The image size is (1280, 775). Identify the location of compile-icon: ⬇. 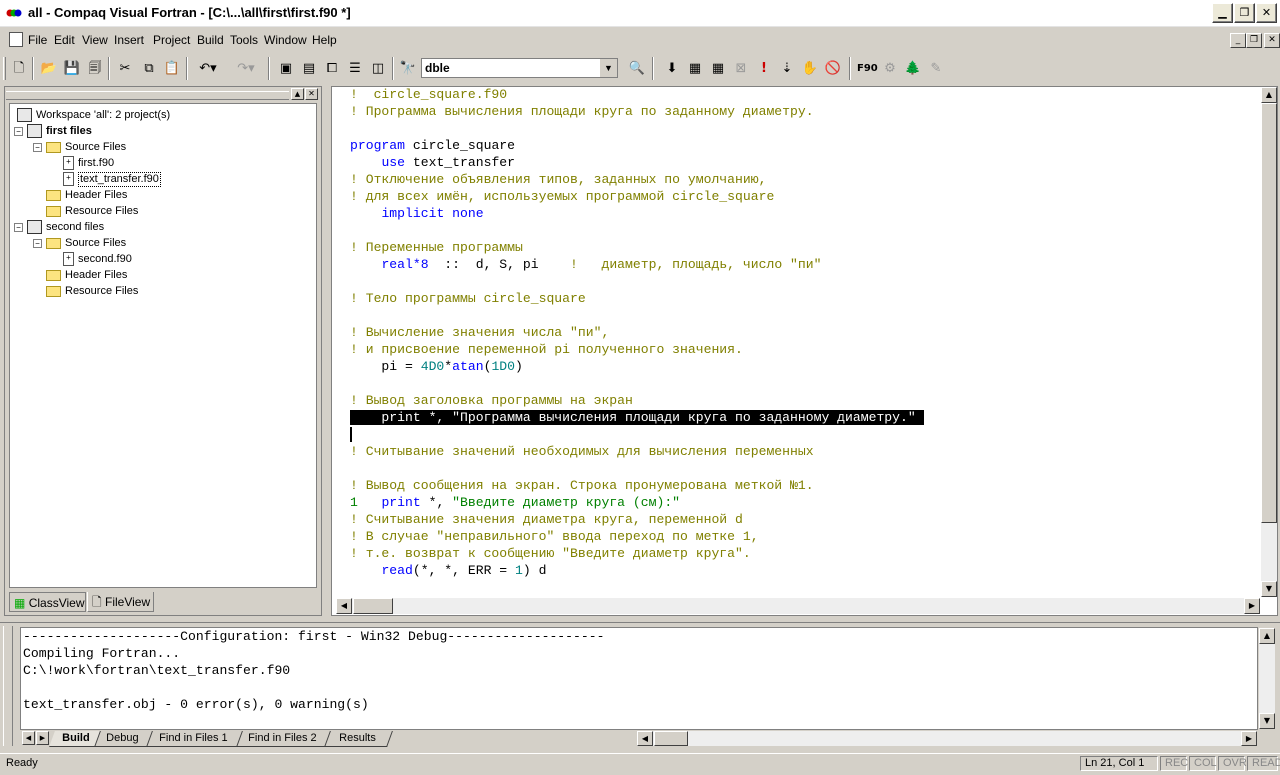
(672, 69).